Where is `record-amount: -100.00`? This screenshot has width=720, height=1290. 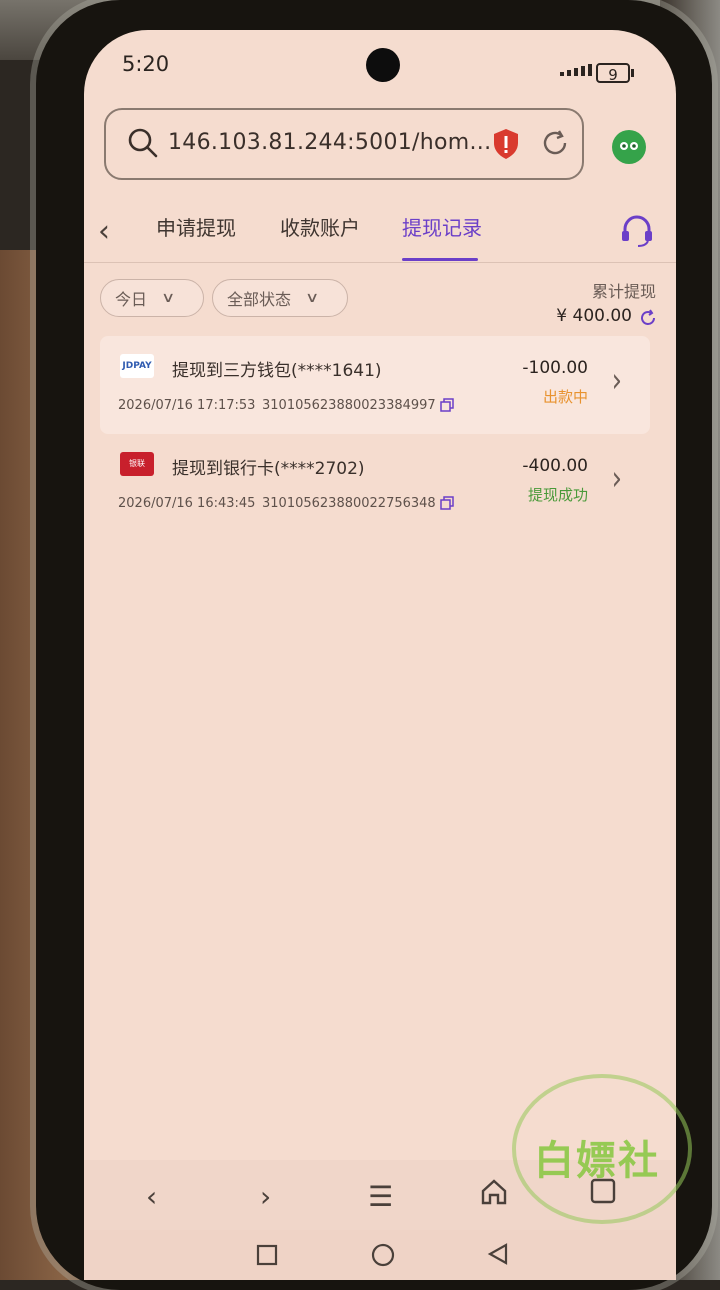
record-amount: -100.00 is located at coordinates (555, 368).